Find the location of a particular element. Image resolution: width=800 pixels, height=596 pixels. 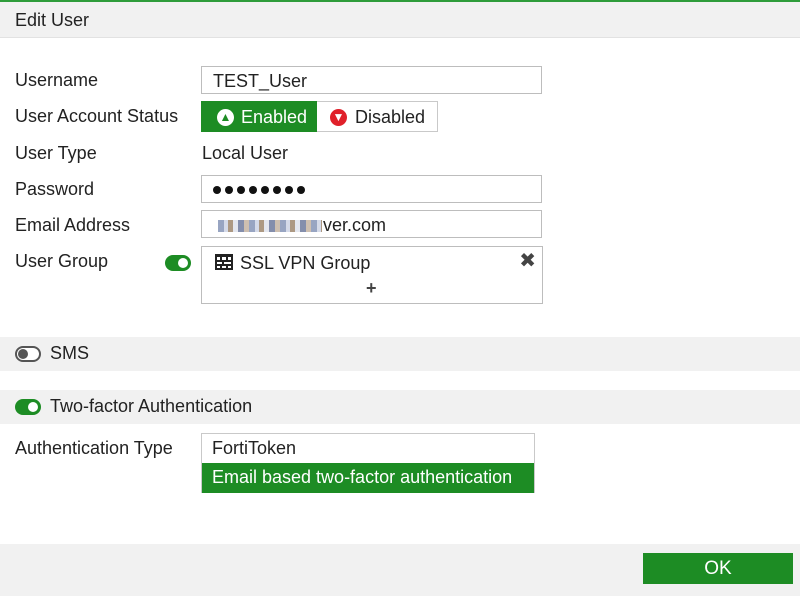

password-mask is located at coordinates (261, 189).